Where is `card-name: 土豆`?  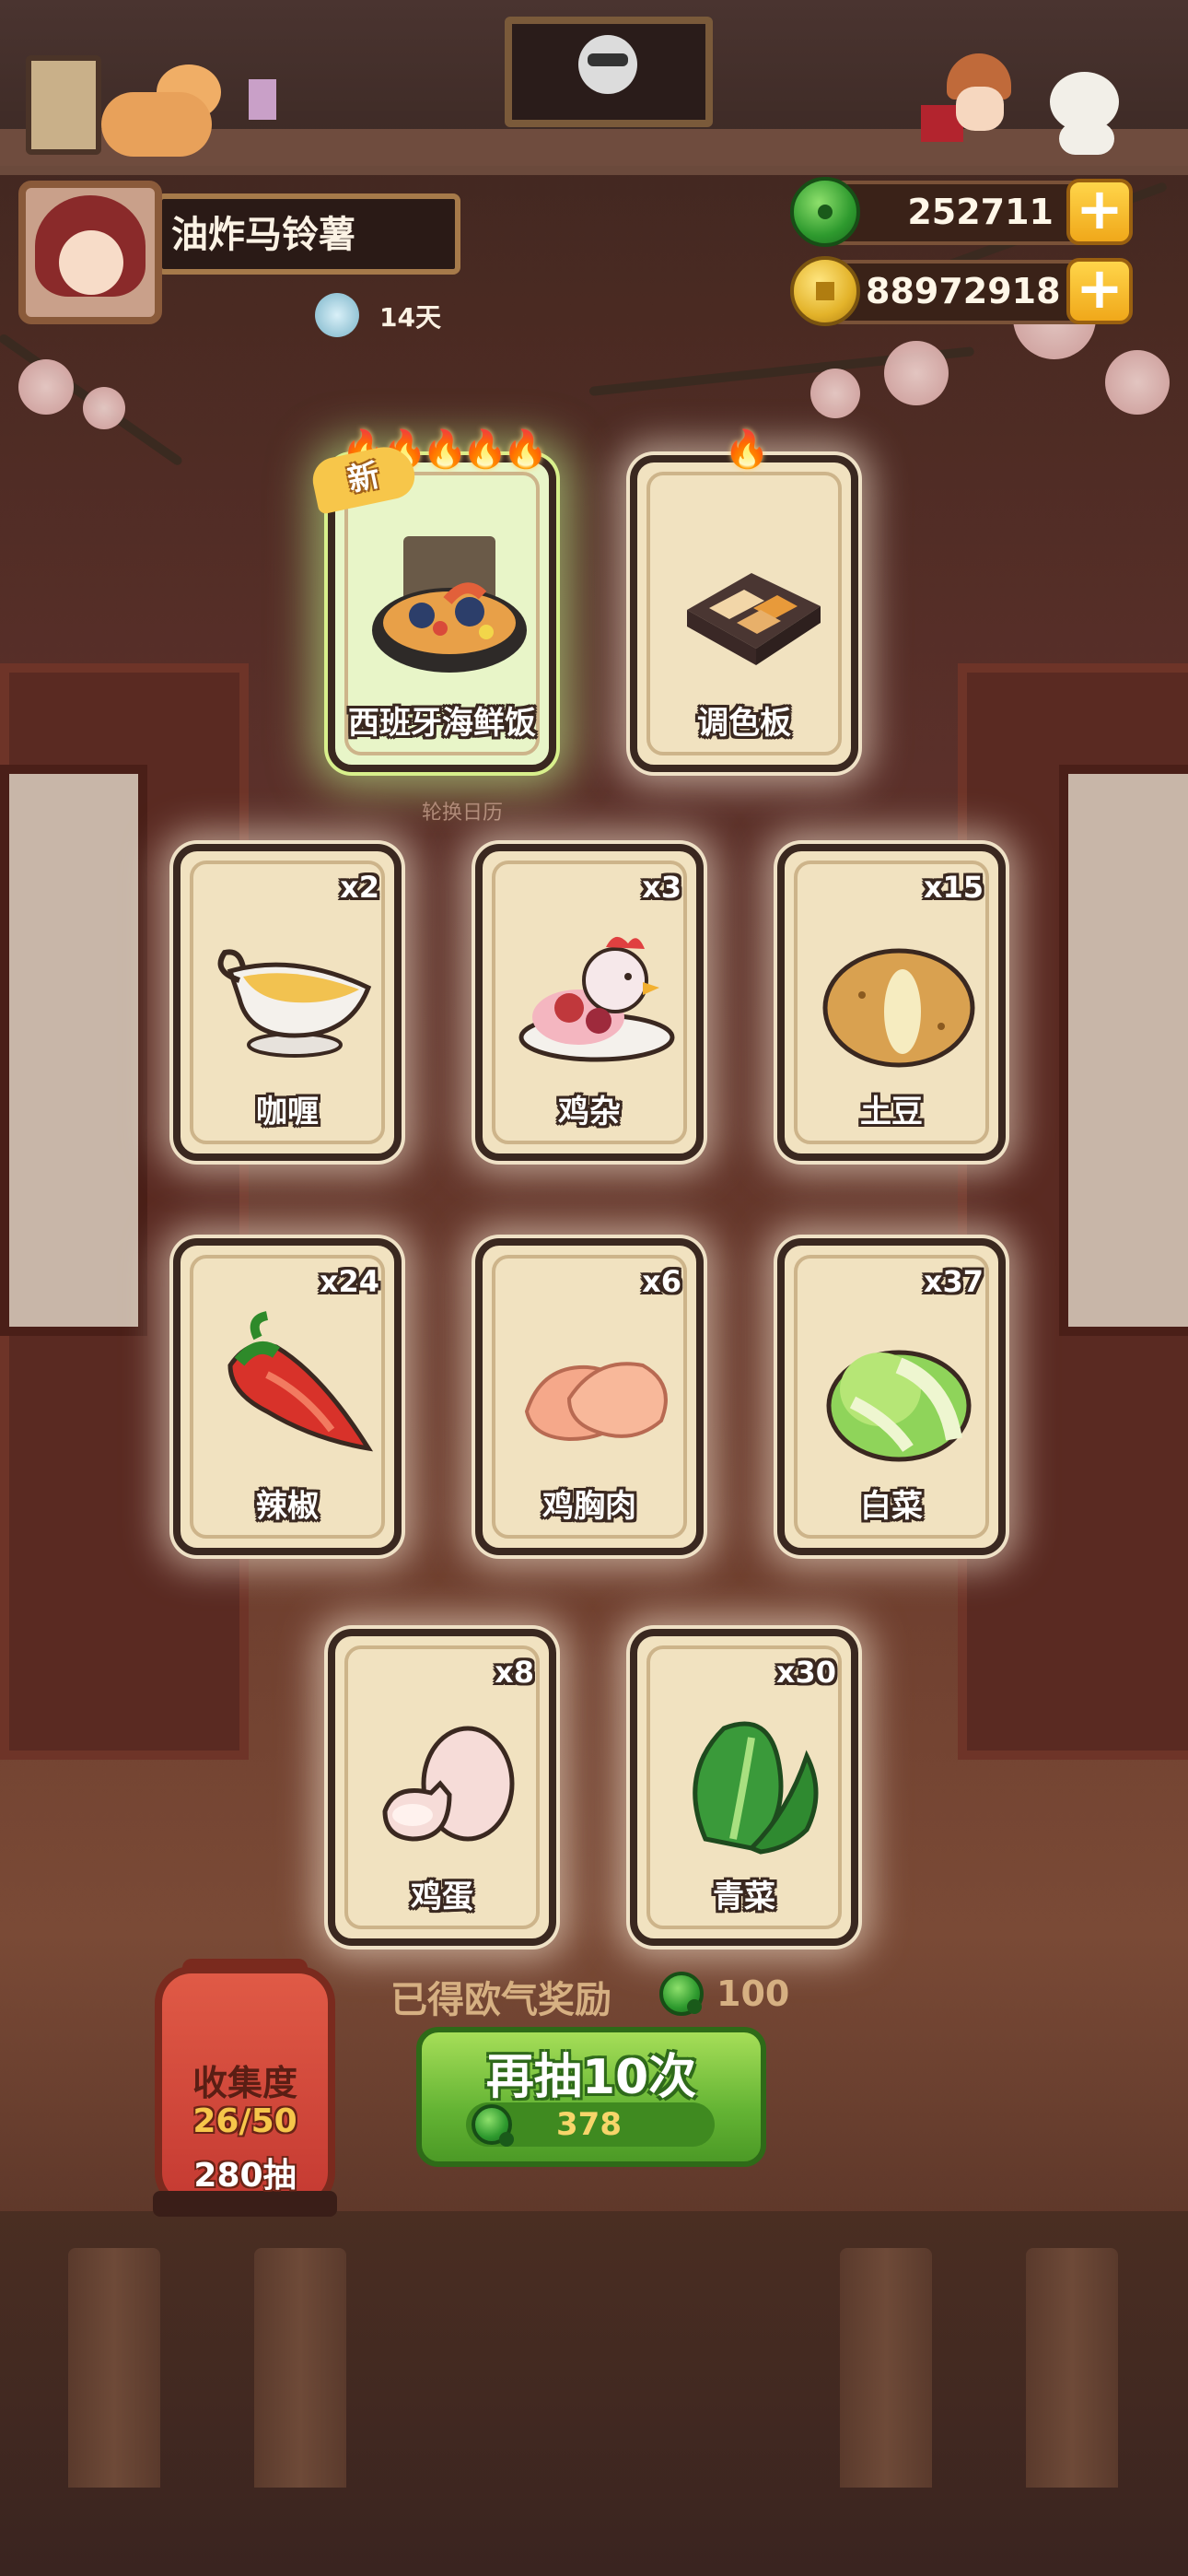 card-name: 土豆 is located at coordinates (891, 1112).